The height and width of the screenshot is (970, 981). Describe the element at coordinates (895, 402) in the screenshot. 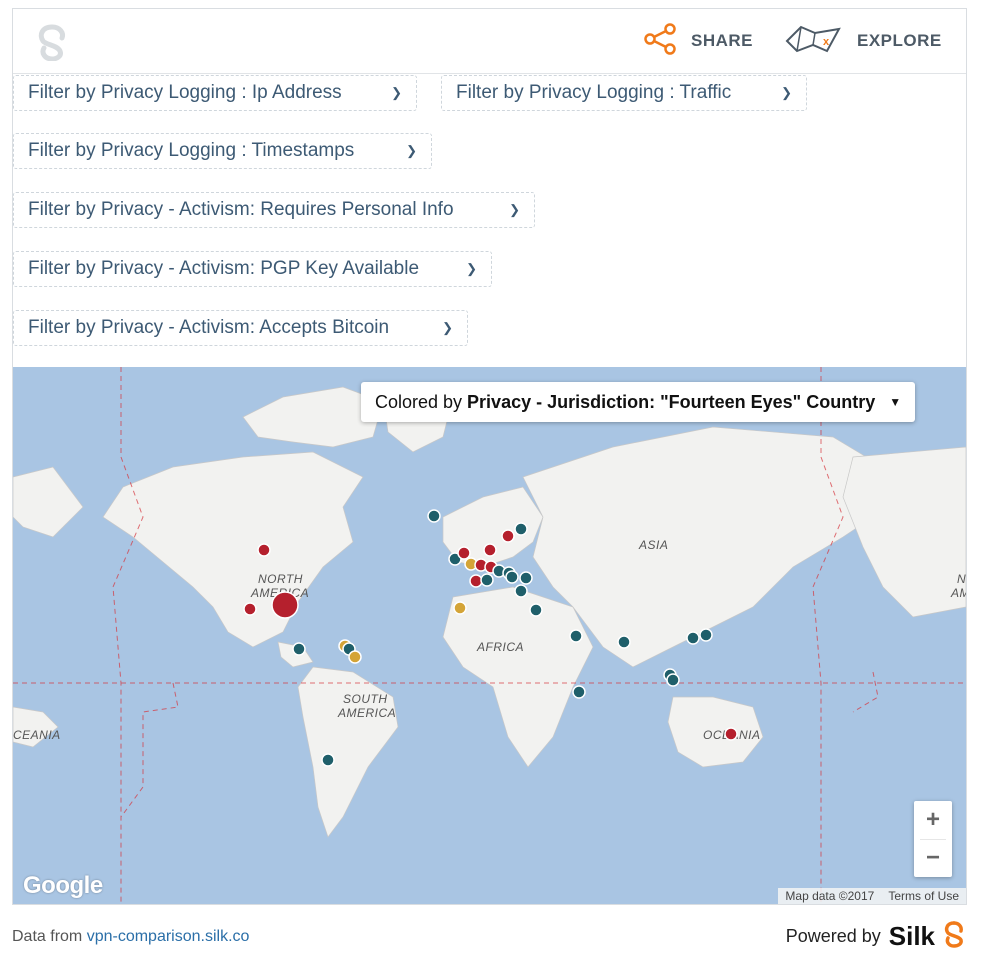

I see `caret-down-icon: ▼` at that location.